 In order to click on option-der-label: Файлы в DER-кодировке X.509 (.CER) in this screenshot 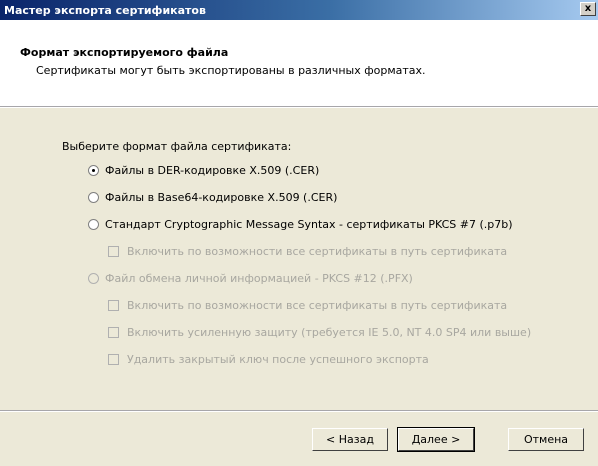, I will do `click(212, 170)`.